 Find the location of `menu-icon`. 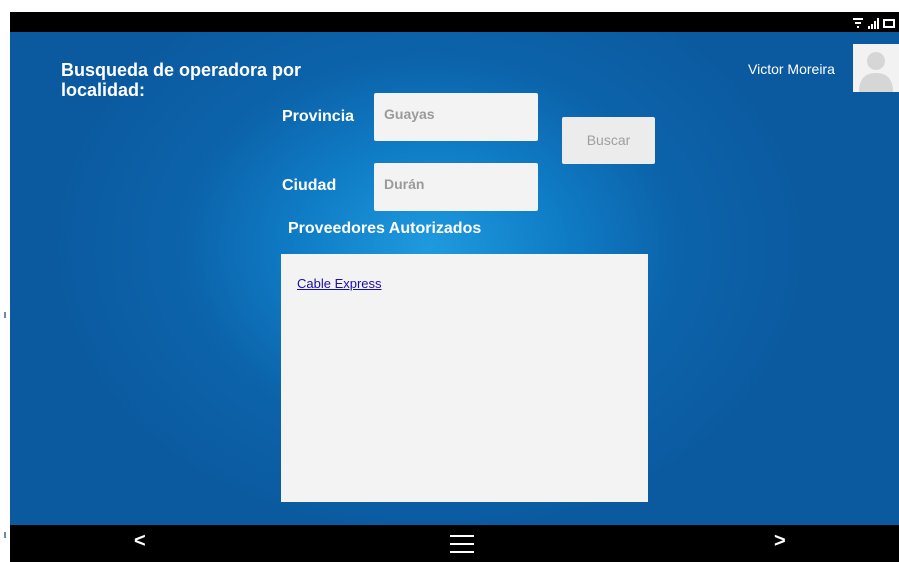

menu-icon is located at coordinates (462, 545).